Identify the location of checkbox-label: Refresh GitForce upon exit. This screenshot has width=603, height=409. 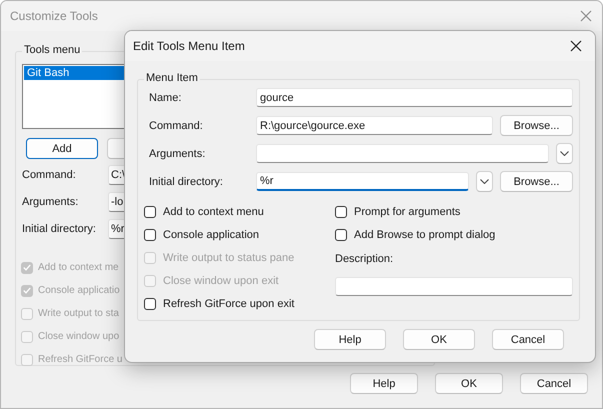
(228, 304).